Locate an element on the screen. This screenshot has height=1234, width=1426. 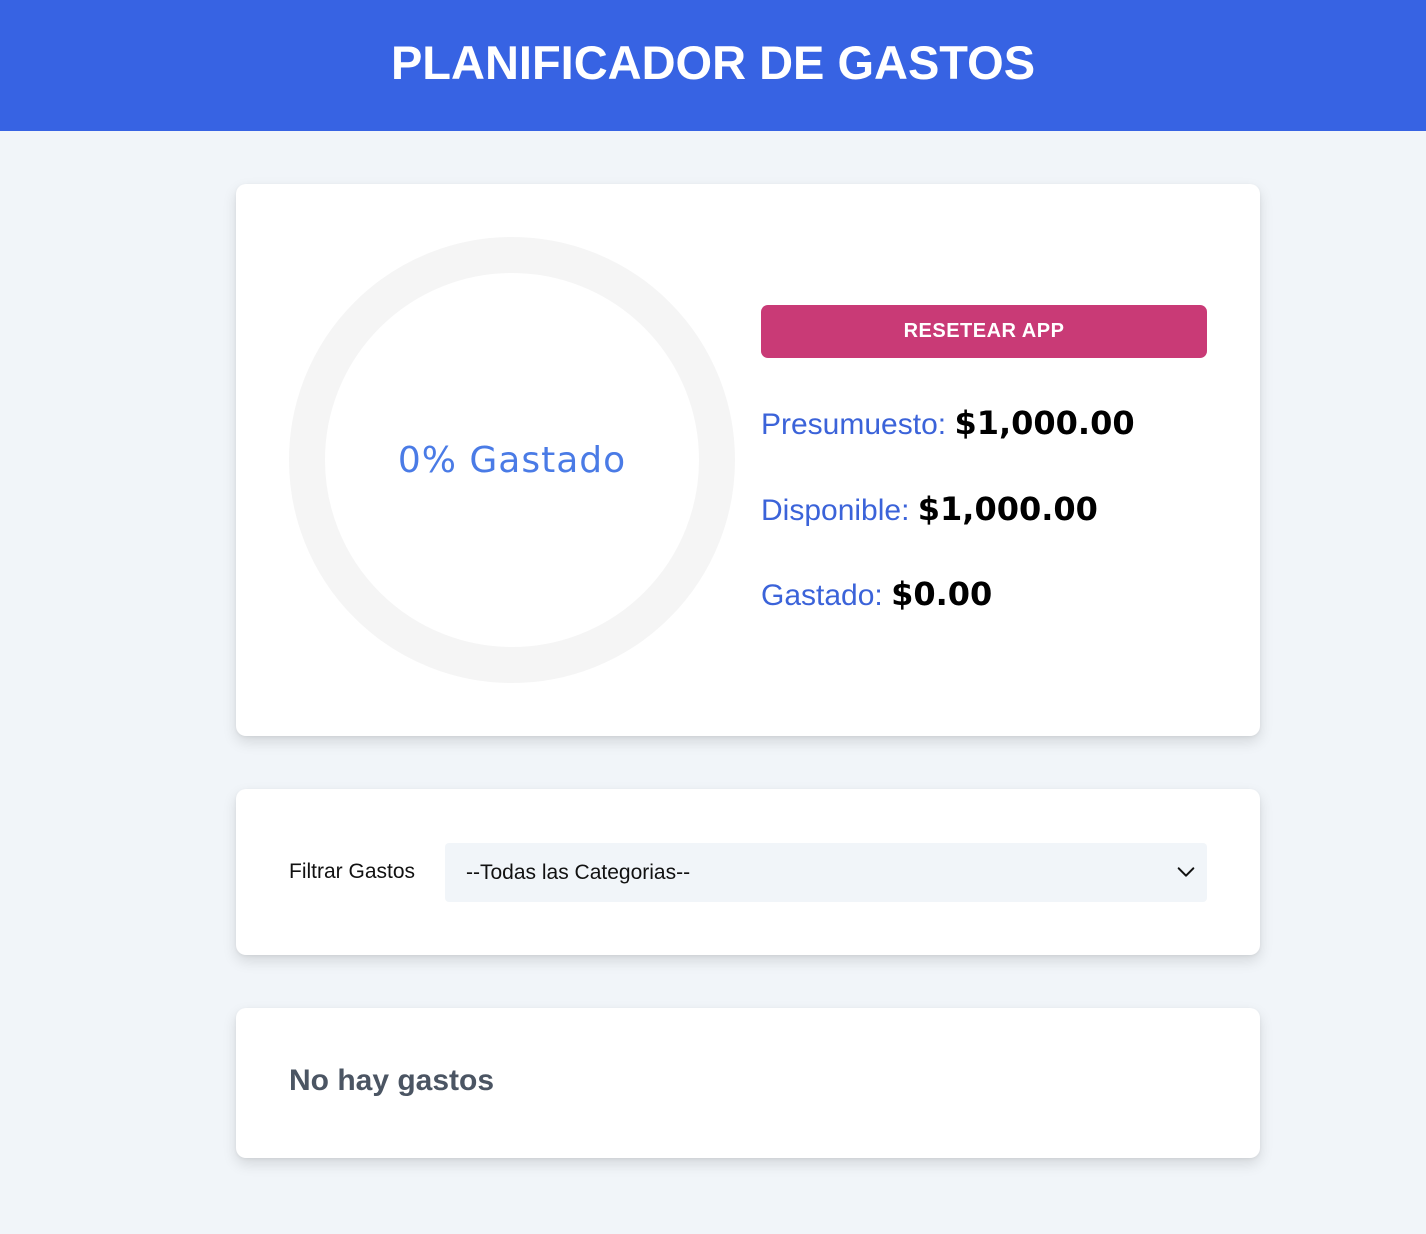
progress-ring: 0% Gastado is located at coordinates (512, 460).